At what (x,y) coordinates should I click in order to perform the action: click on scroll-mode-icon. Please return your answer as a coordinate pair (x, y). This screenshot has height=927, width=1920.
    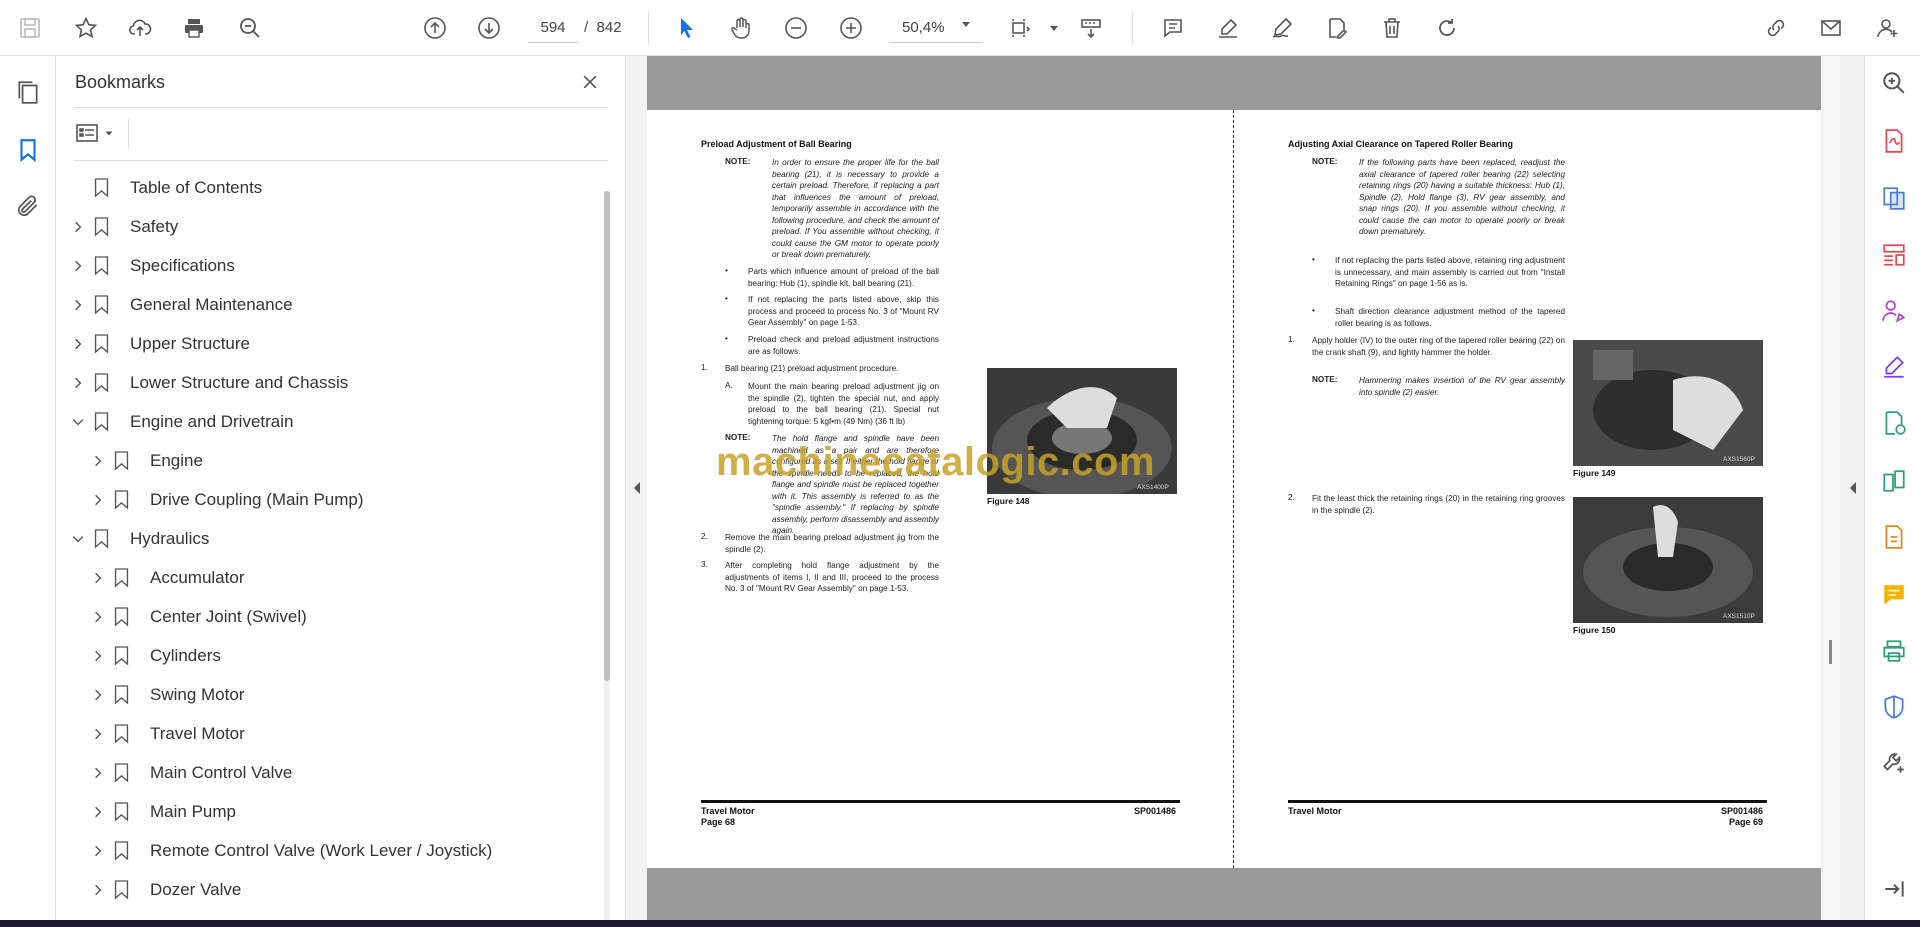
    Looking at the image, I should click on (1091, 28).